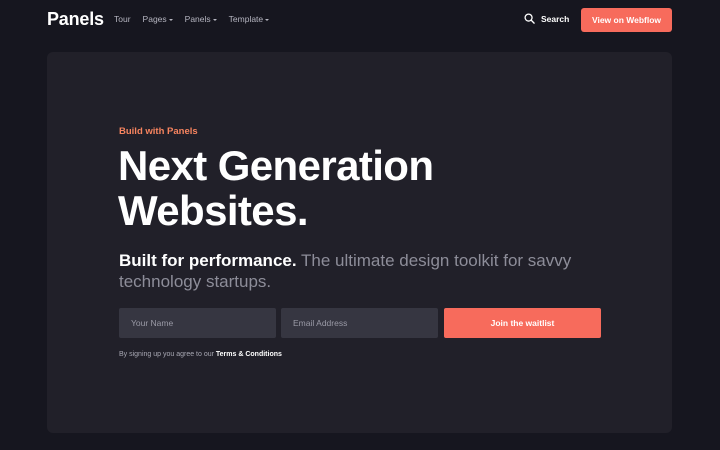 Image resolution: width=720 pixels, height=450 pixels. I want to click on menu-item-label: Tour, so click(122, 19).